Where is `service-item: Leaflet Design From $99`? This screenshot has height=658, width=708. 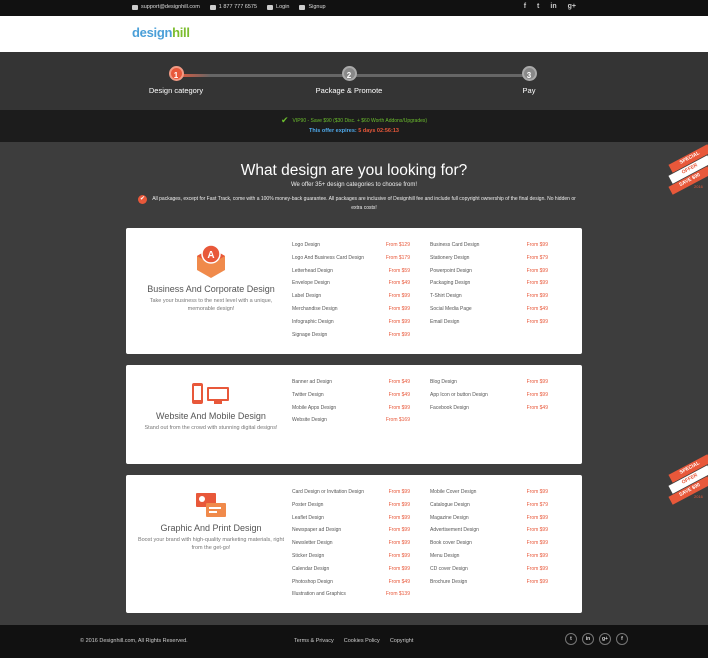 service-item: Leaflet Design From $99 is located at coordinates (351, 518).